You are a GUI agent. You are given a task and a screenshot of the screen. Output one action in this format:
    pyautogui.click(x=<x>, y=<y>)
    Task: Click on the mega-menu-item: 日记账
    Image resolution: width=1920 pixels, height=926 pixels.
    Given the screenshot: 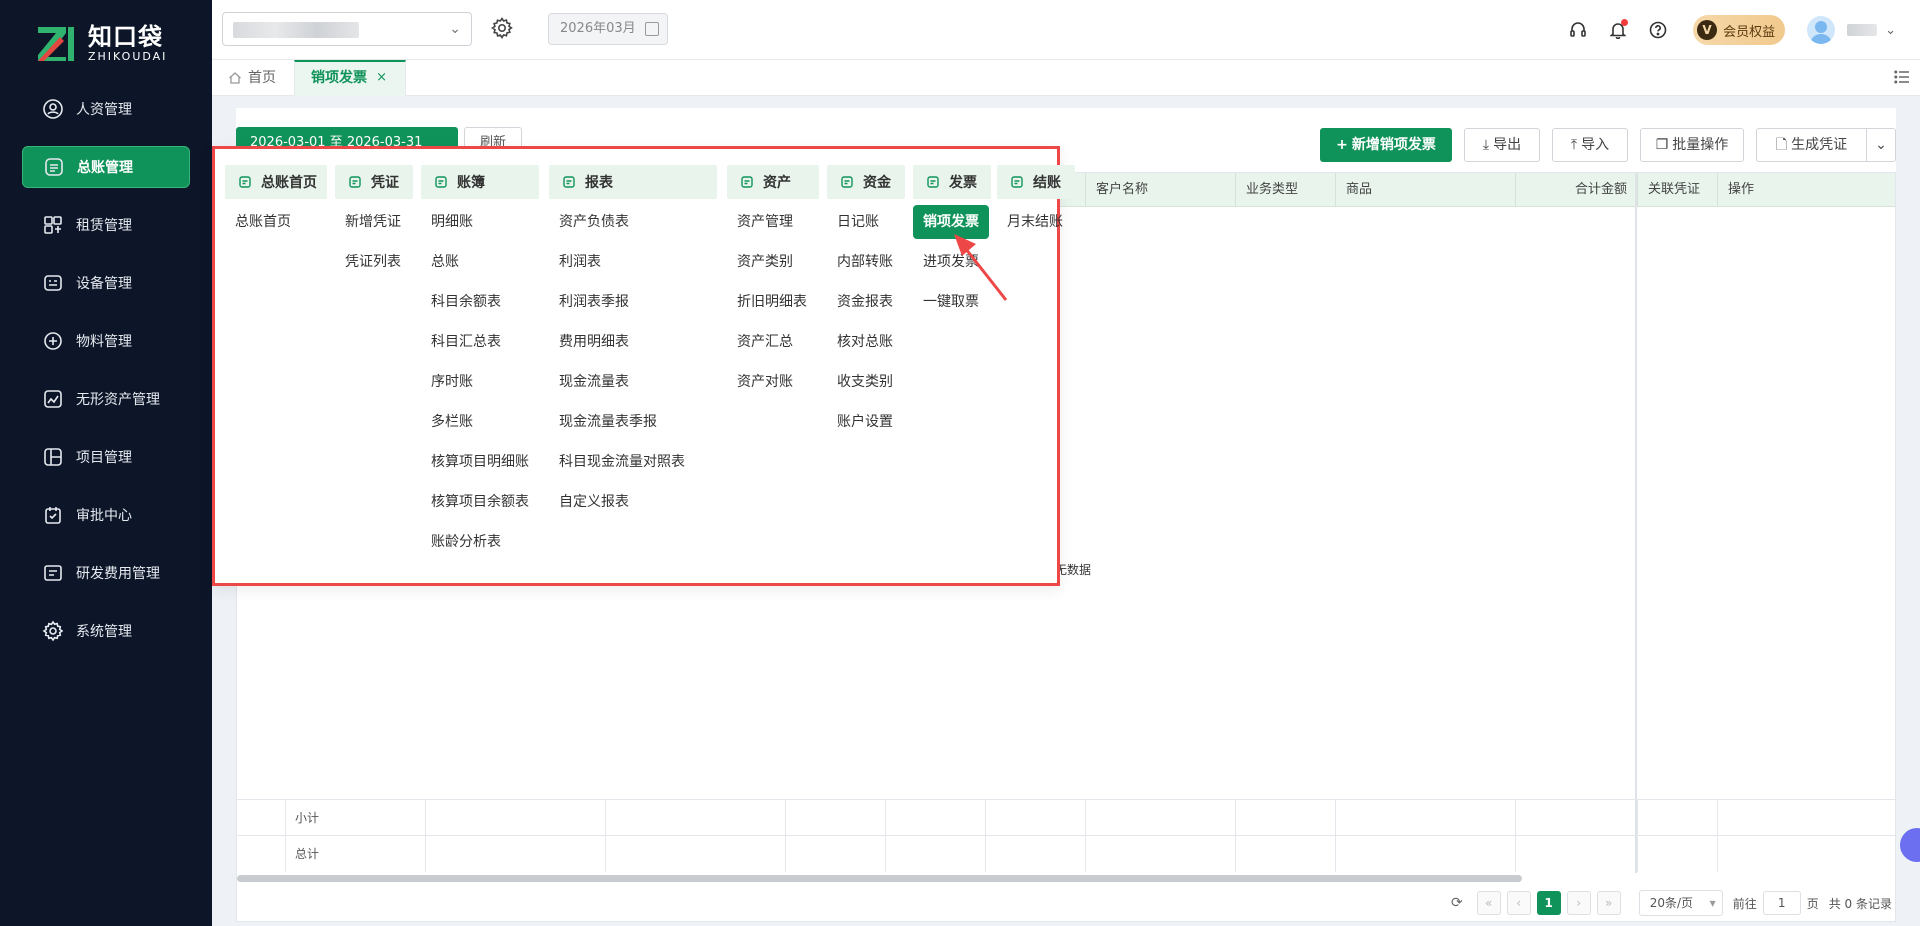 What is the action you would take?
    pyautogui.click(x=866, y=222)
    